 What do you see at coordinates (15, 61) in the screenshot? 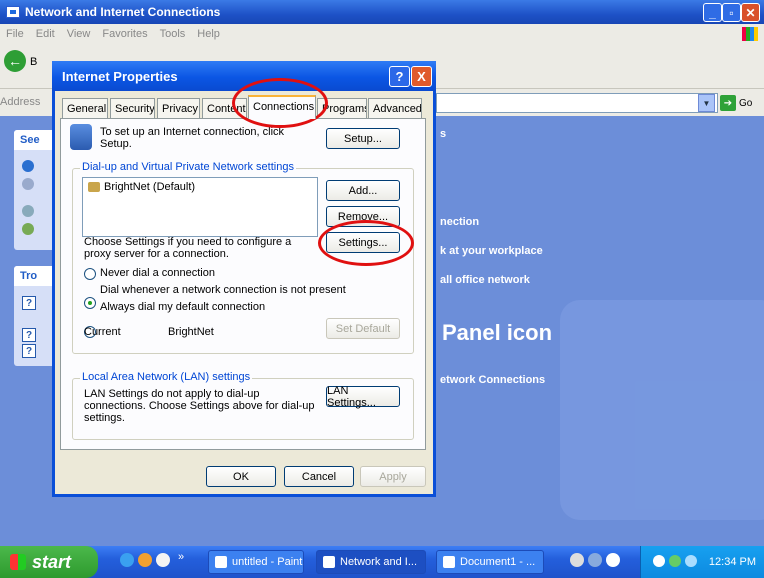
I see `back-arrow-icon: ←` at bounding box center [15, 61].